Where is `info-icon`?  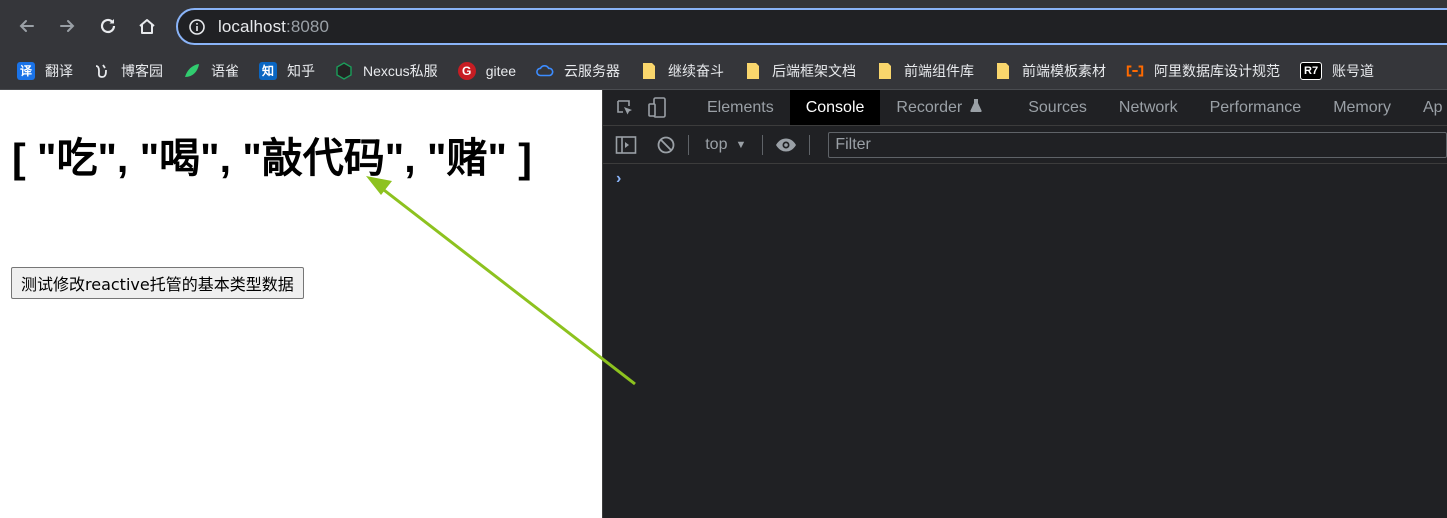 info-icon is located at coordinates (197, 27).